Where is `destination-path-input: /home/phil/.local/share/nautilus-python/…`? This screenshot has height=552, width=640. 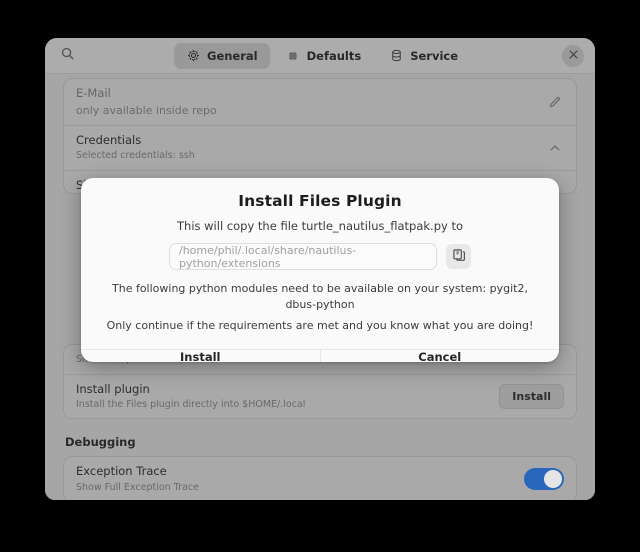 destination-path-input: /home/phil/.local/share/nautilus-python/… is located at coordinates (303, 256).